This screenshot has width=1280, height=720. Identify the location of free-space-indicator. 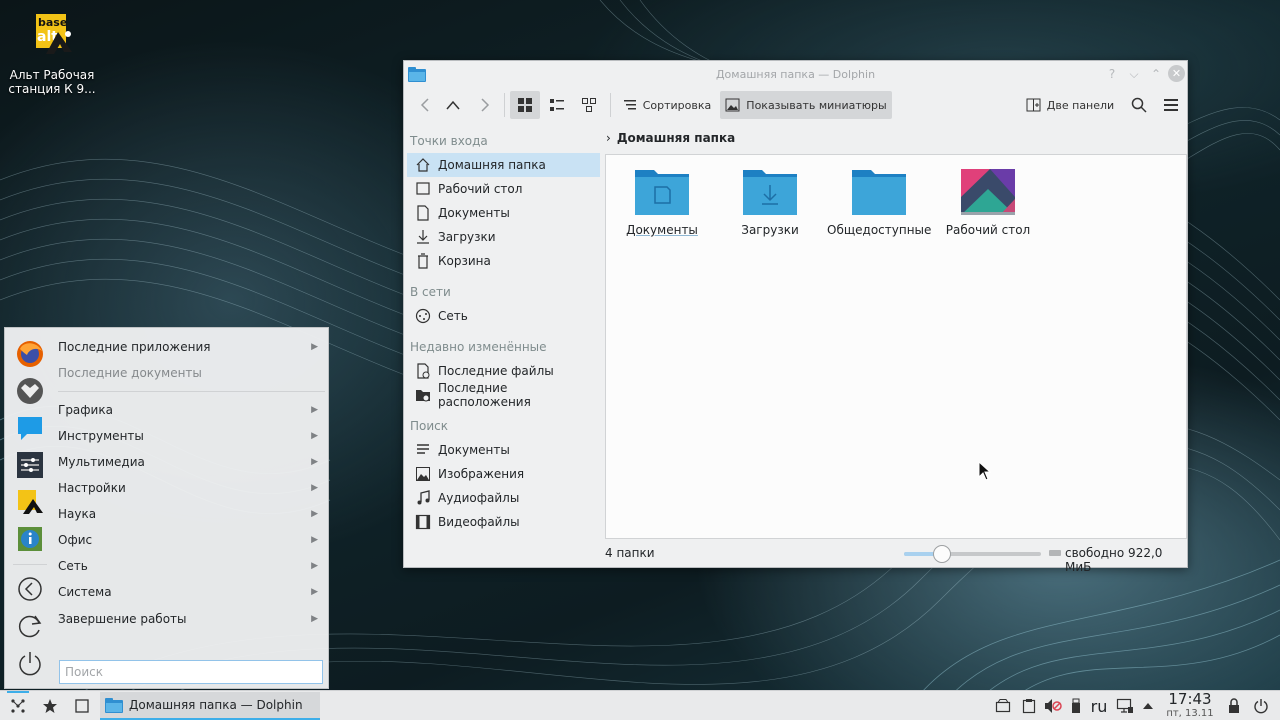
(1055, 553).